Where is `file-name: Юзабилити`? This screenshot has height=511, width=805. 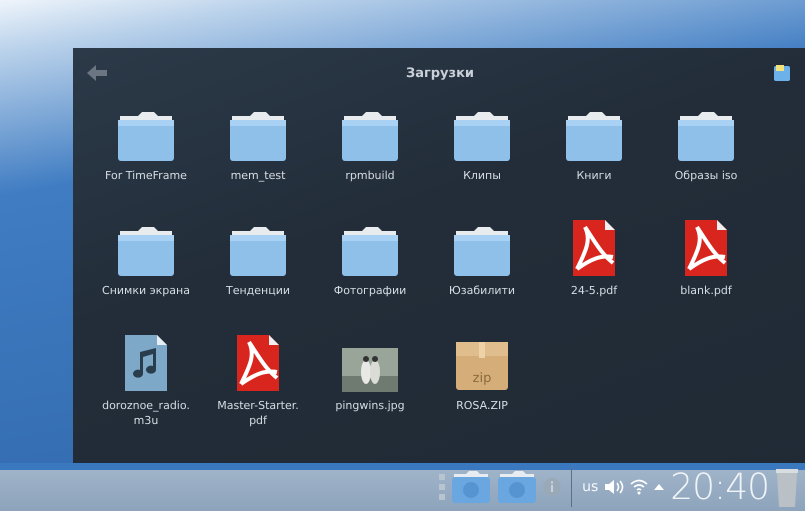 file-name: Юзабилити is located at coordinates (482, 290).